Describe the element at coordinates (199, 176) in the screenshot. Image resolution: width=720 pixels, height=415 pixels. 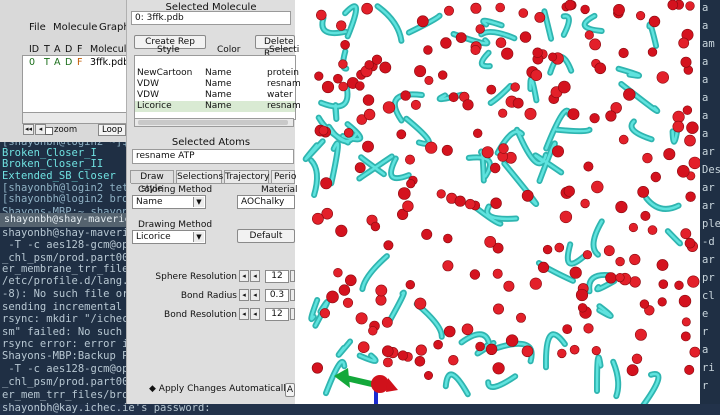
I see `tab-selections: Selections` at that location.